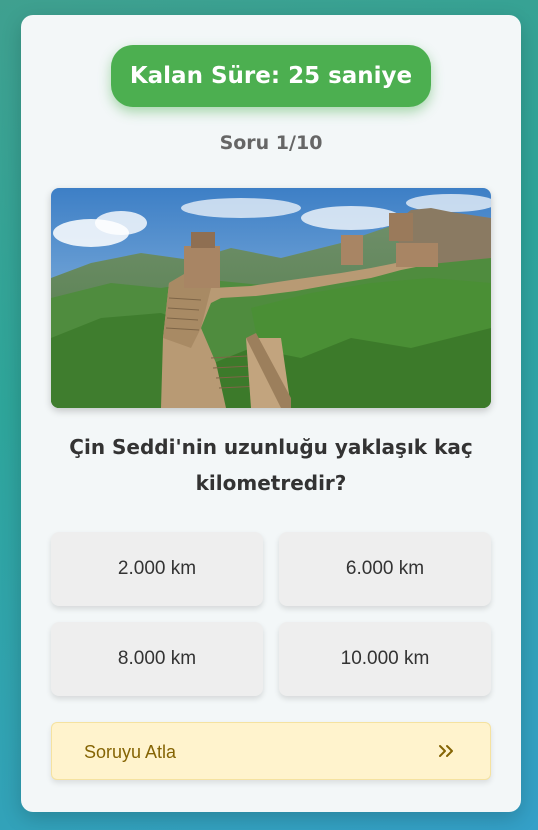  I want to click on skip-question-button: Soruyu Atla, so click(271, 751).